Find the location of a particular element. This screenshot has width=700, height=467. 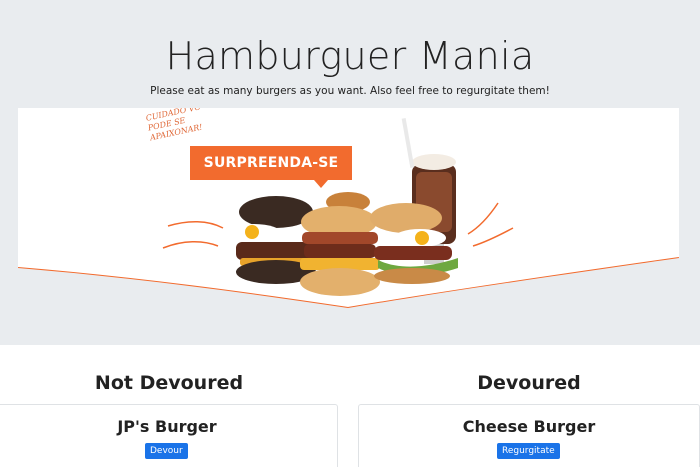

burger-card: JP's Burger Devour is located at coordinates (169, 435).